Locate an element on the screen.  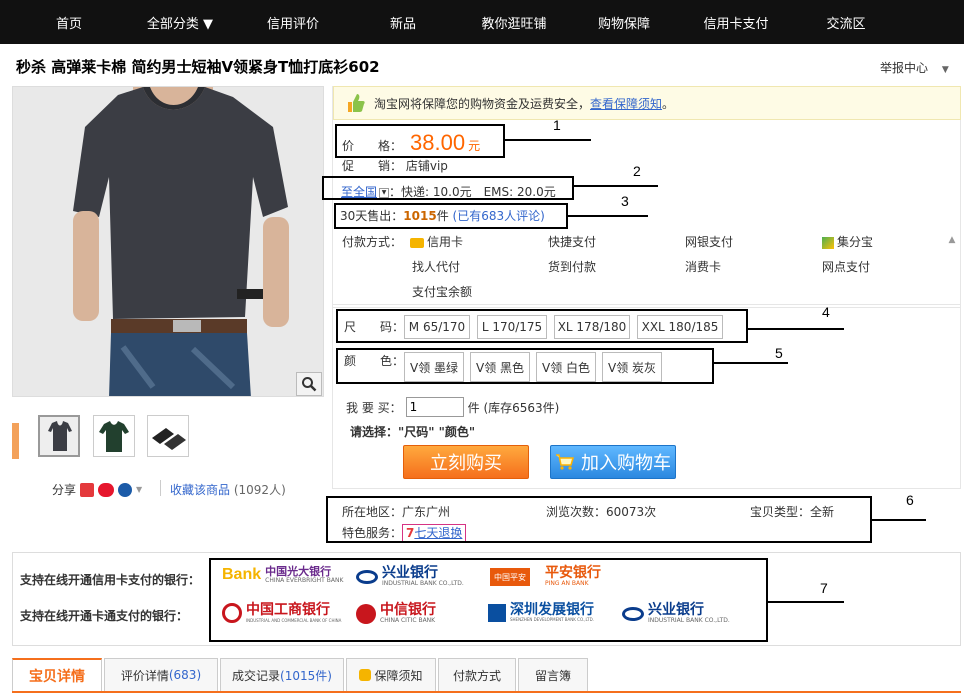
tab-transactions: 成交记录 (1015件) is located at coordinates (282, 674).